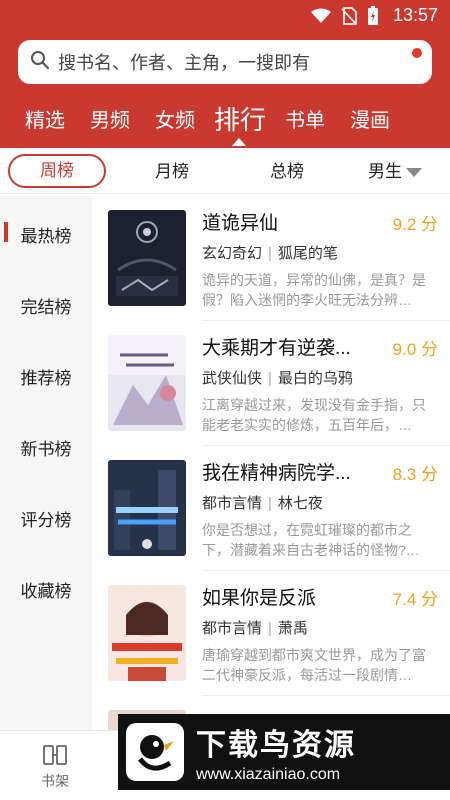  I want to click on sidebar-item-rating: 评分榜, so click(46, 518).